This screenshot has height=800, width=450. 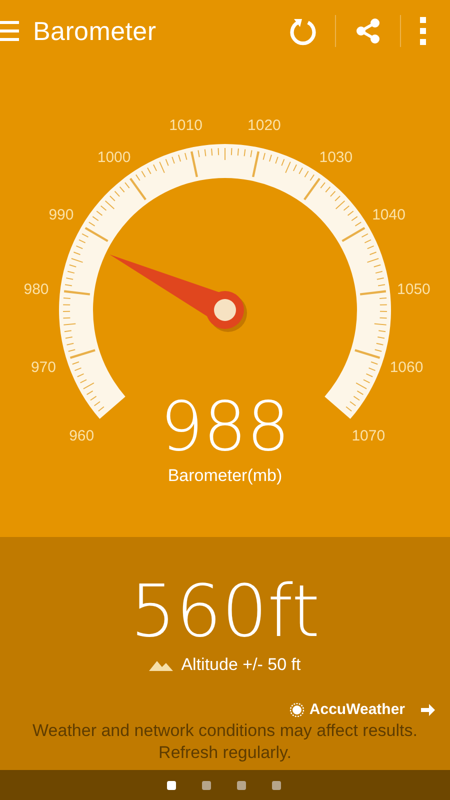 I want to click on scale-label: 970, so click(x=43, y=367).